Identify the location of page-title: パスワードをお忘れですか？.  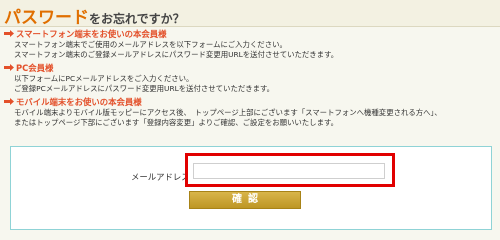
(94, 15).